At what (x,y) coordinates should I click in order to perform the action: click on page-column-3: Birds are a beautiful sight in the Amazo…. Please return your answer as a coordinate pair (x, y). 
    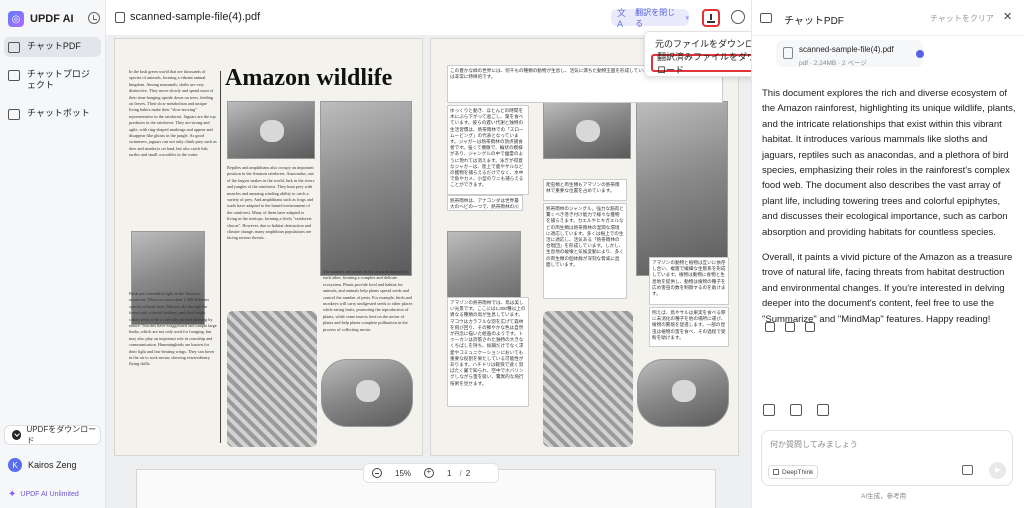
    Looking at the image, I should click on (173, 329).